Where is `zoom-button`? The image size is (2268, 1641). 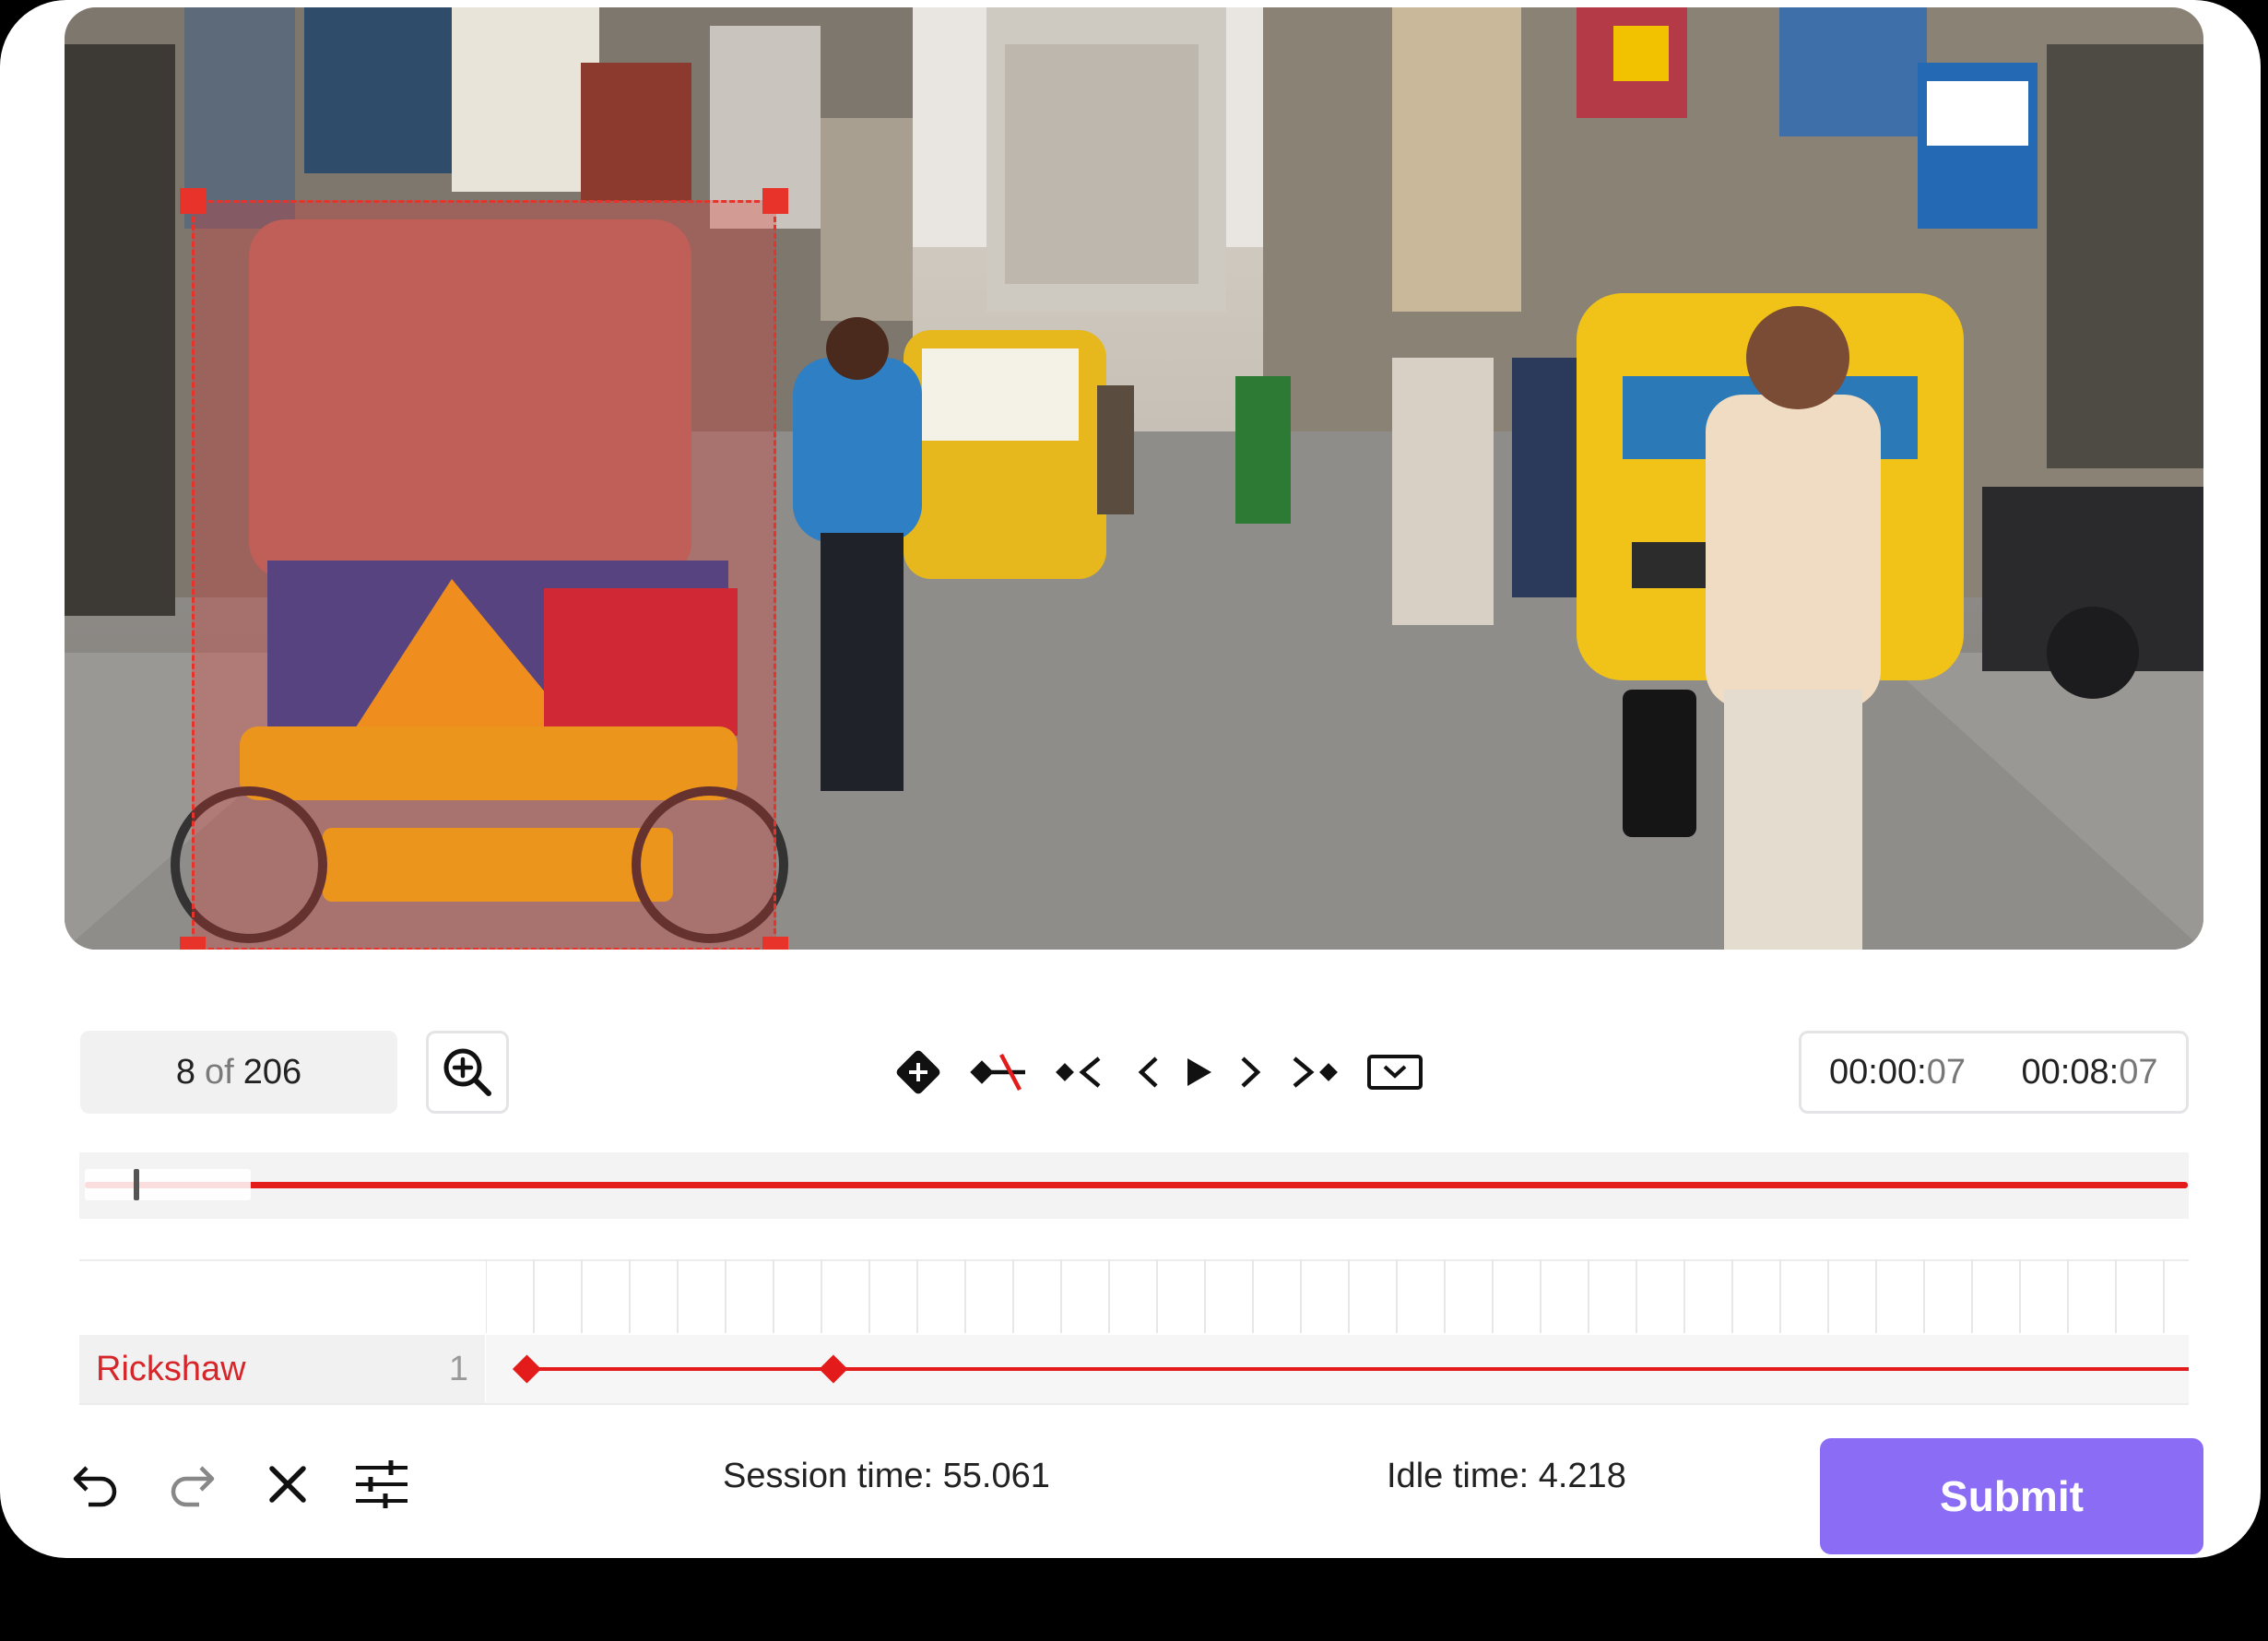 zoom-button is located at coordinates (468, 1072).